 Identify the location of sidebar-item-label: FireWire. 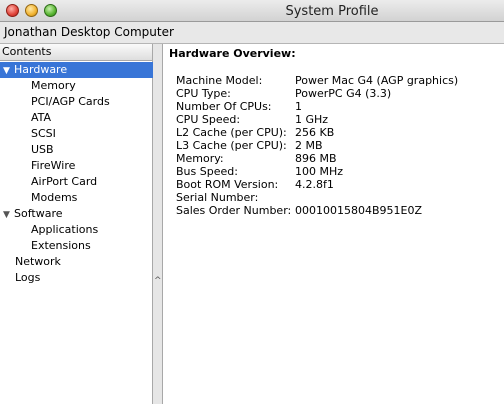
(53, 165).